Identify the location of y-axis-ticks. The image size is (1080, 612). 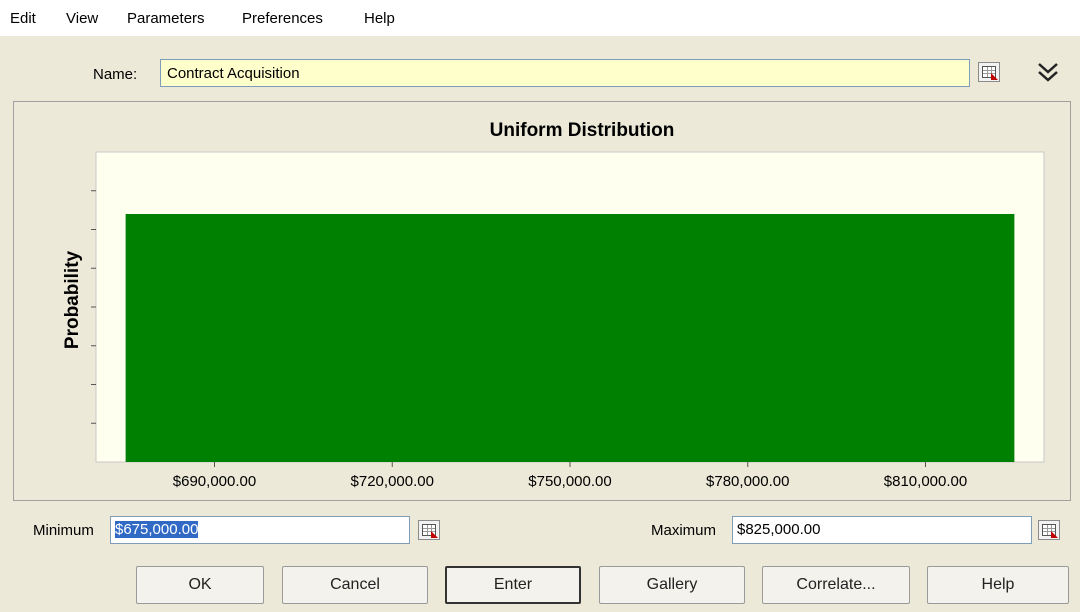
(93, 307).